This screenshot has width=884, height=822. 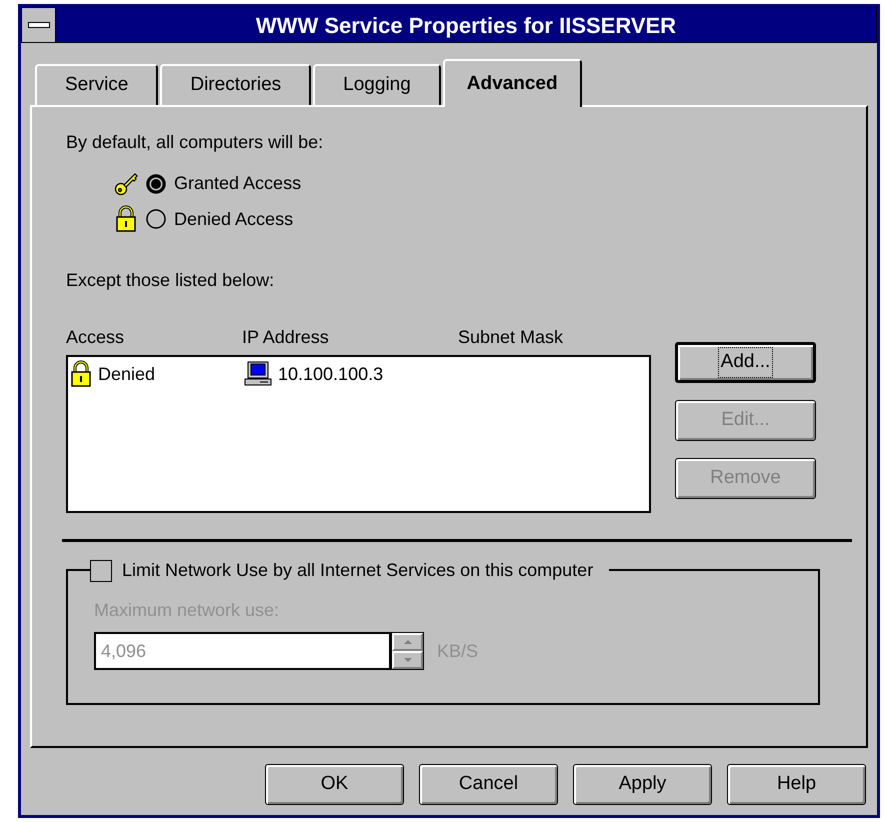 What do you see at coordinates (377, 84) in the screenshot?
I see `tab: Logging` at bounding box center [377, 84].